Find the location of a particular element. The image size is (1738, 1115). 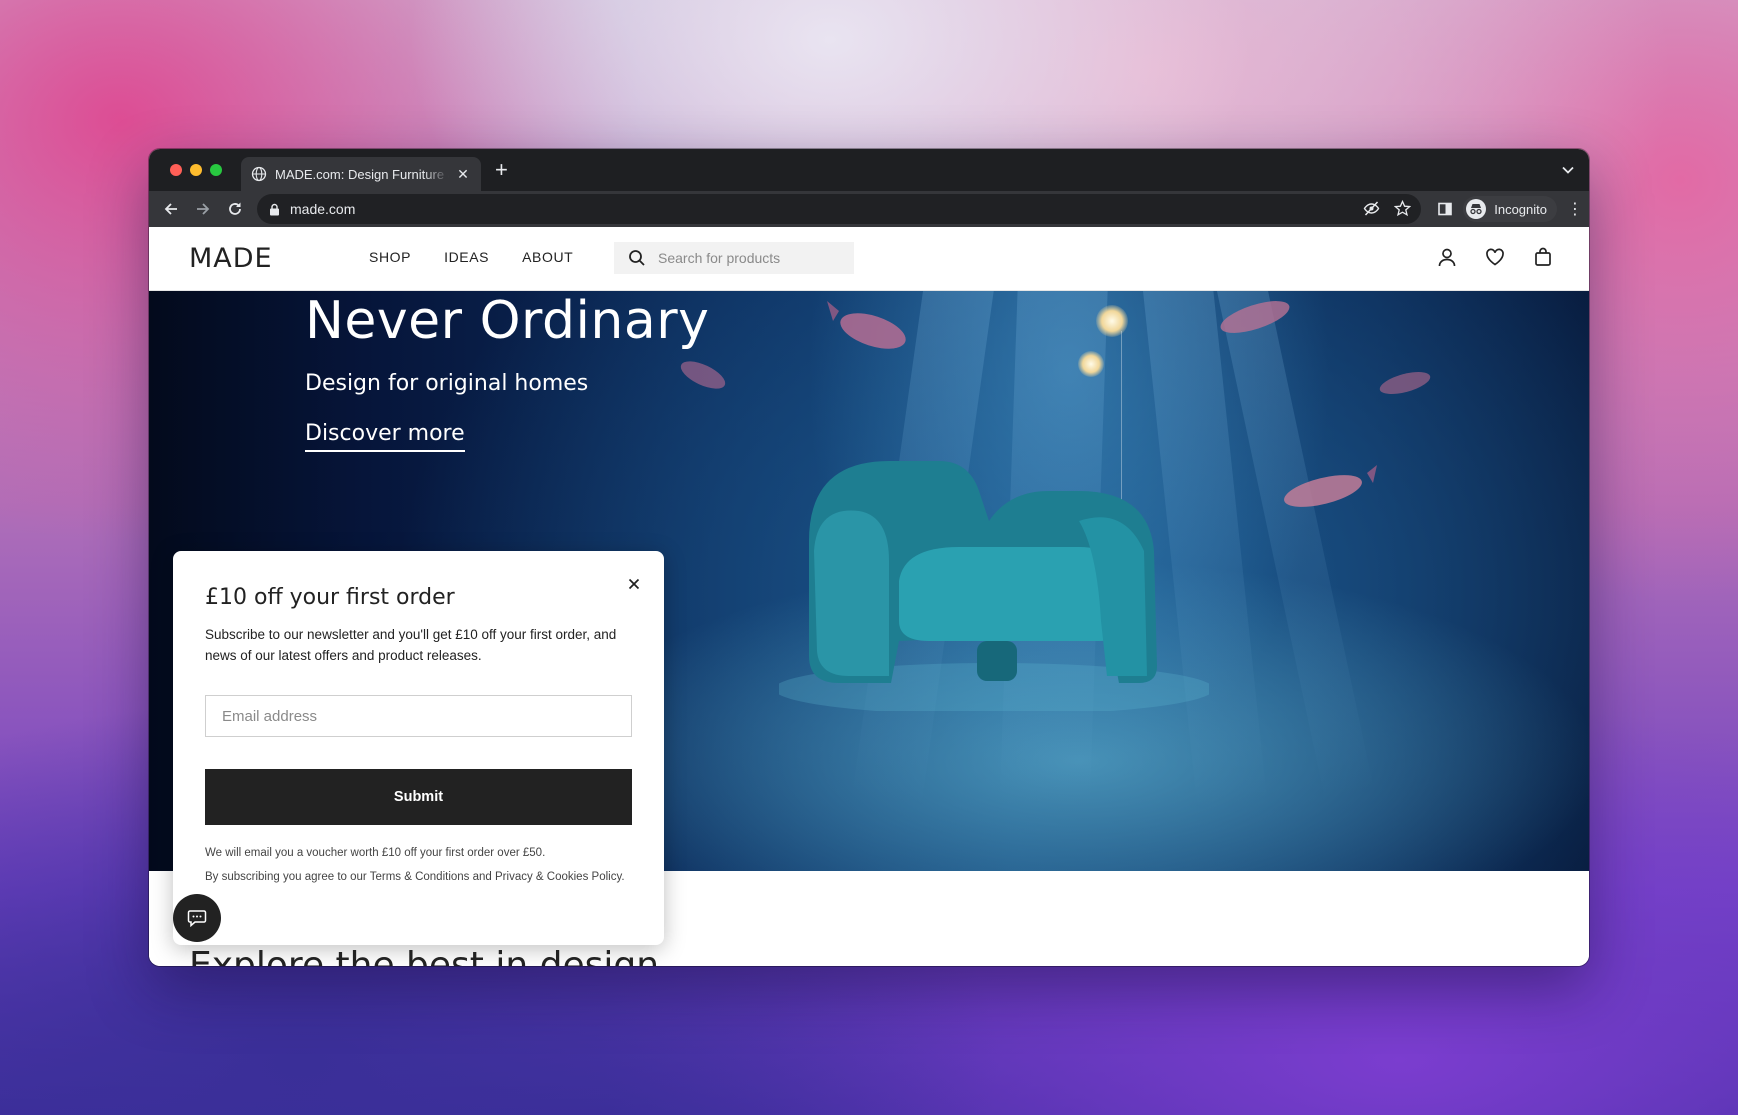

incognito-icon is located at coordinates (1476, 209).